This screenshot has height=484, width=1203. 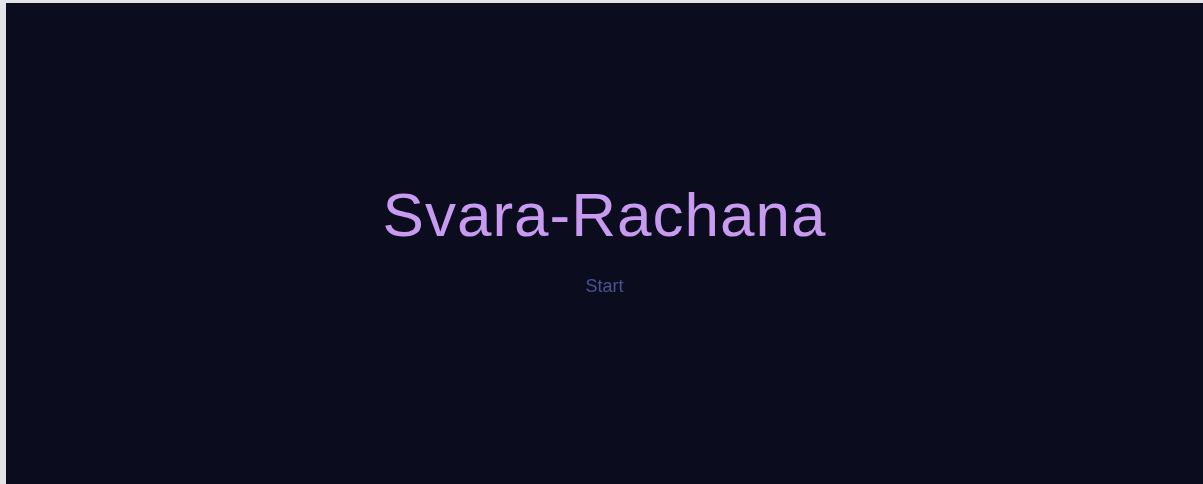 I want to click on app-title: Svara-Rachana, so click(x=604, y=214).